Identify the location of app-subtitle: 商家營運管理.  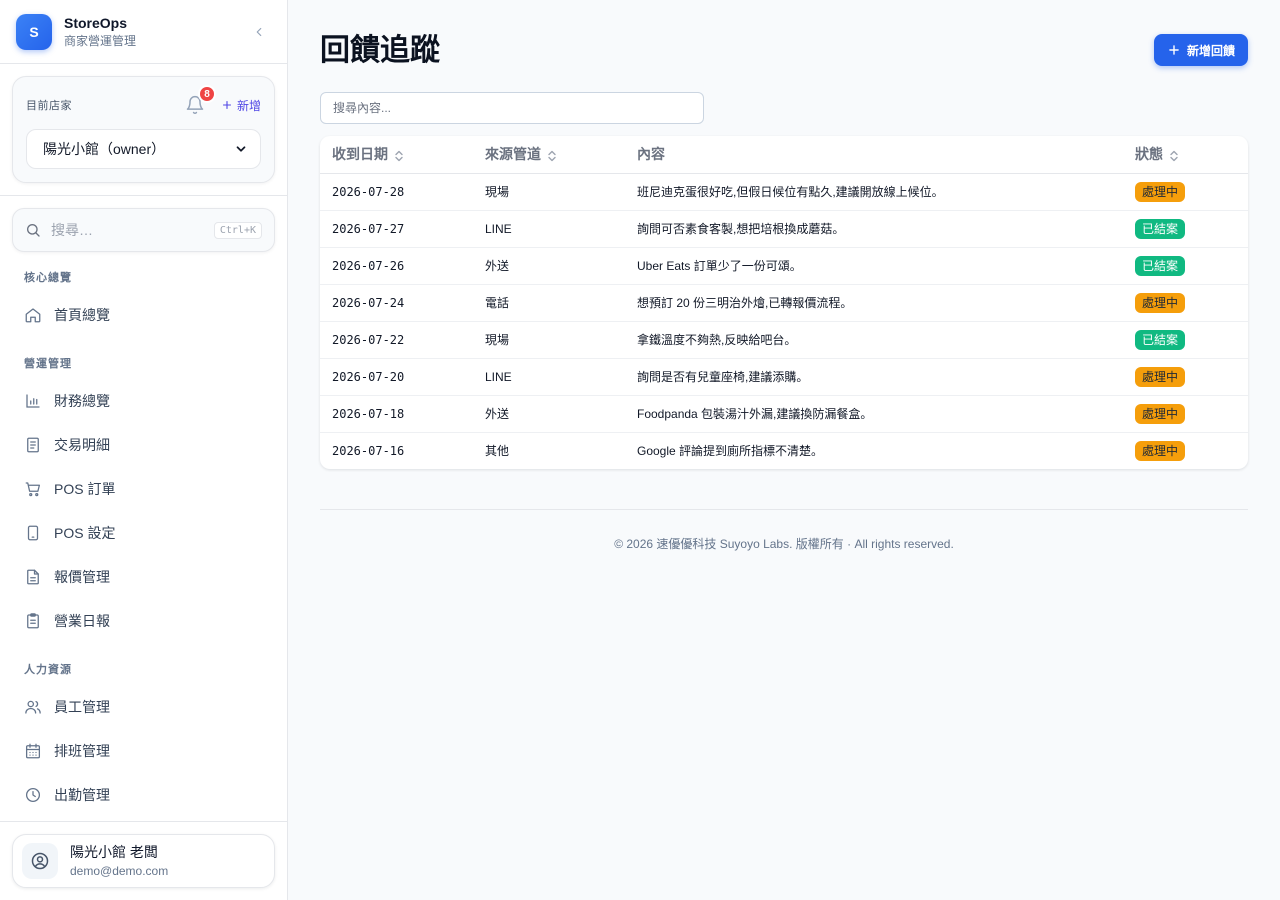
(100, 41).